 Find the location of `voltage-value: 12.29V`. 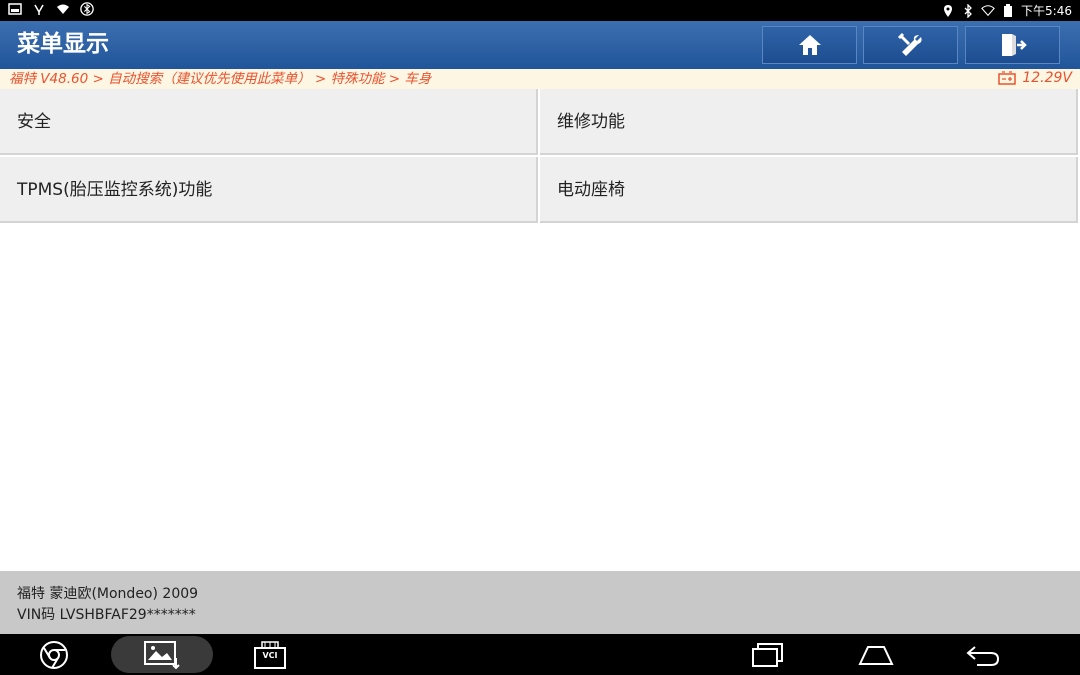

voltage-value: 12.29V is located at coordinates (1047, 78).